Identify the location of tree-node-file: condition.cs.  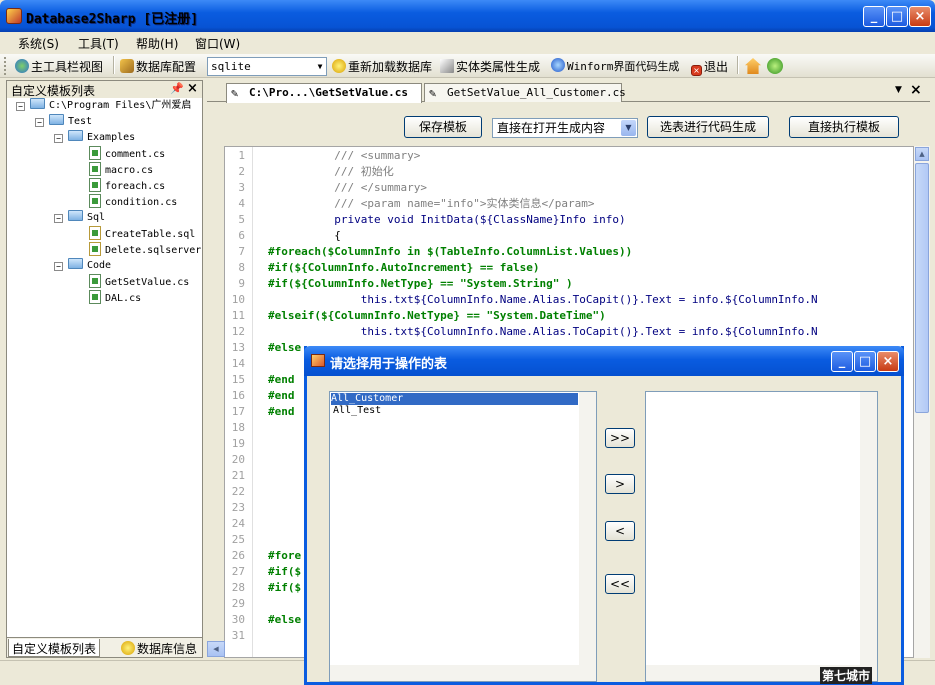
(133, 202).